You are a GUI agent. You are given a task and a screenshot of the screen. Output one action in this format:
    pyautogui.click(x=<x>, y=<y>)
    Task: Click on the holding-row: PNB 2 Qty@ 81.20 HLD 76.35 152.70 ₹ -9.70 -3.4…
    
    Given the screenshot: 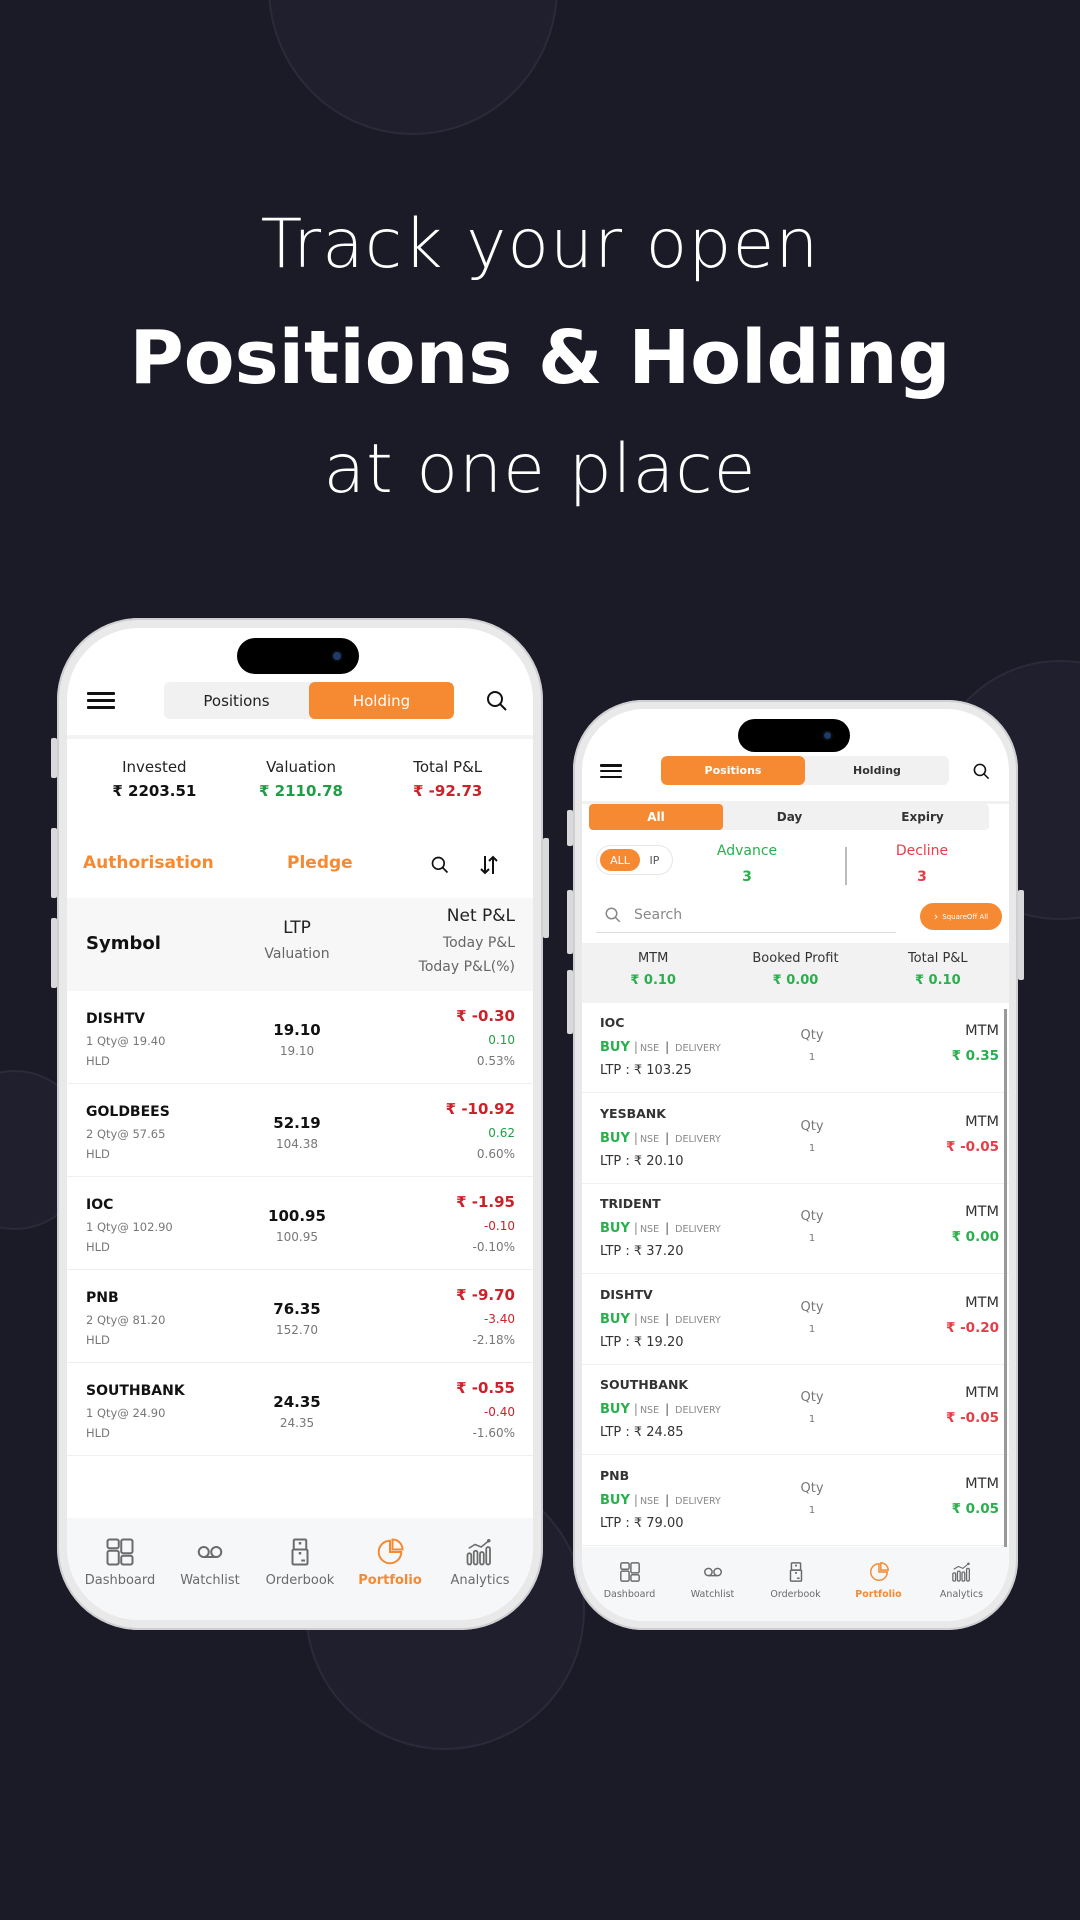 What is the action you would take?
    pyautogui.click(x=300, y=1316)
    